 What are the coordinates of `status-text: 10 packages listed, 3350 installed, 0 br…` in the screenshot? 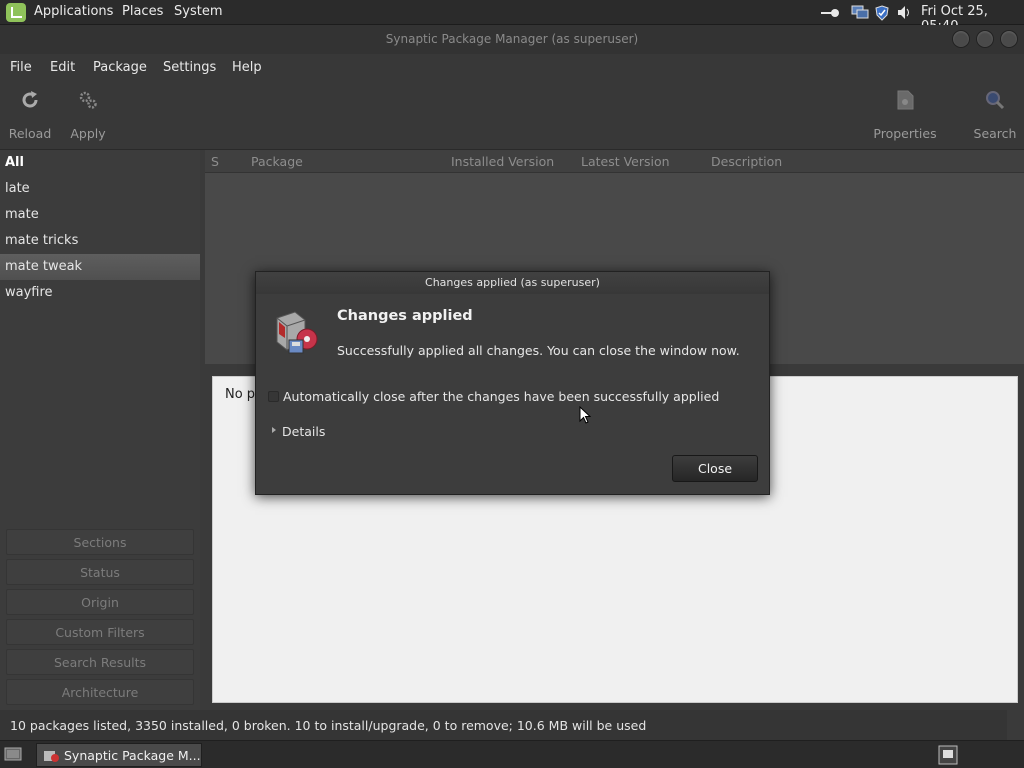 It's located at (328, 725).